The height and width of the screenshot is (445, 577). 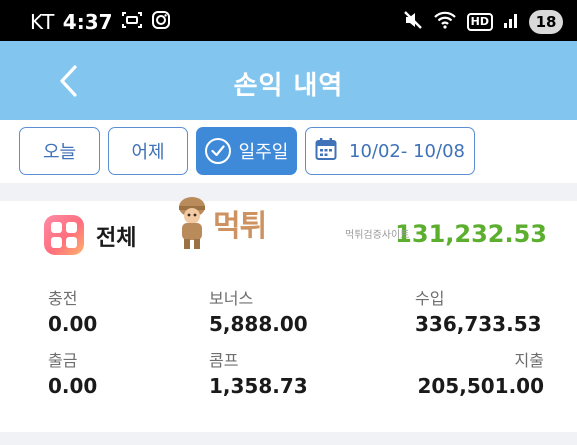 I want to click on calendar-icon, so click(x=326, y=151).